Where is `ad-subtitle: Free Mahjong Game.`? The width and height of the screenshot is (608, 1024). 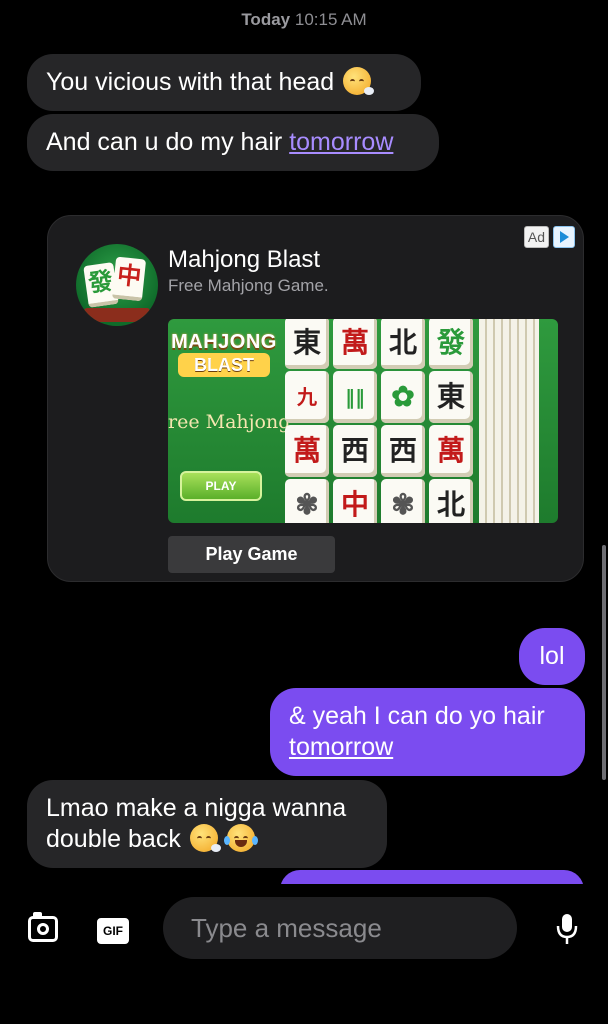
ad-subtitle: Free Mahjong Game. is located at coordinates (248, 285).